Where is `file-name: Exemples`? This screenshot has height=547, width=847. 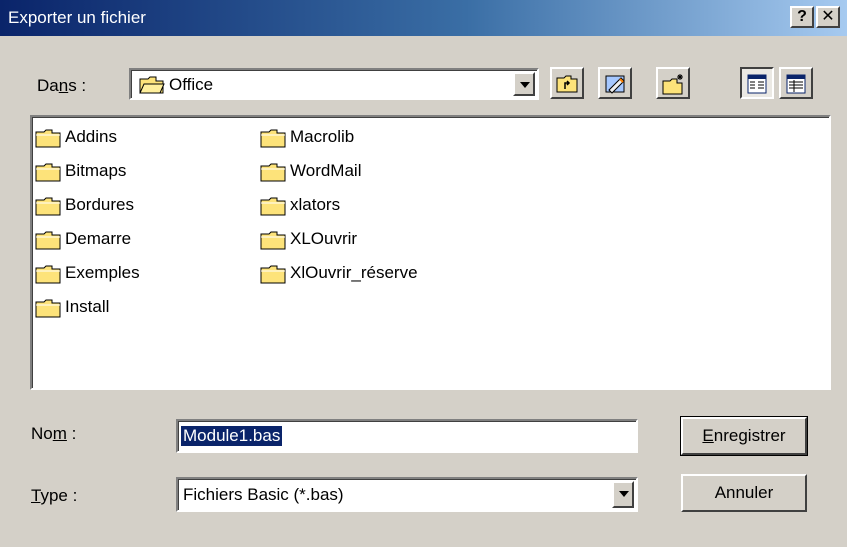 file-name: Exemples is located at coordinates (102, 272).